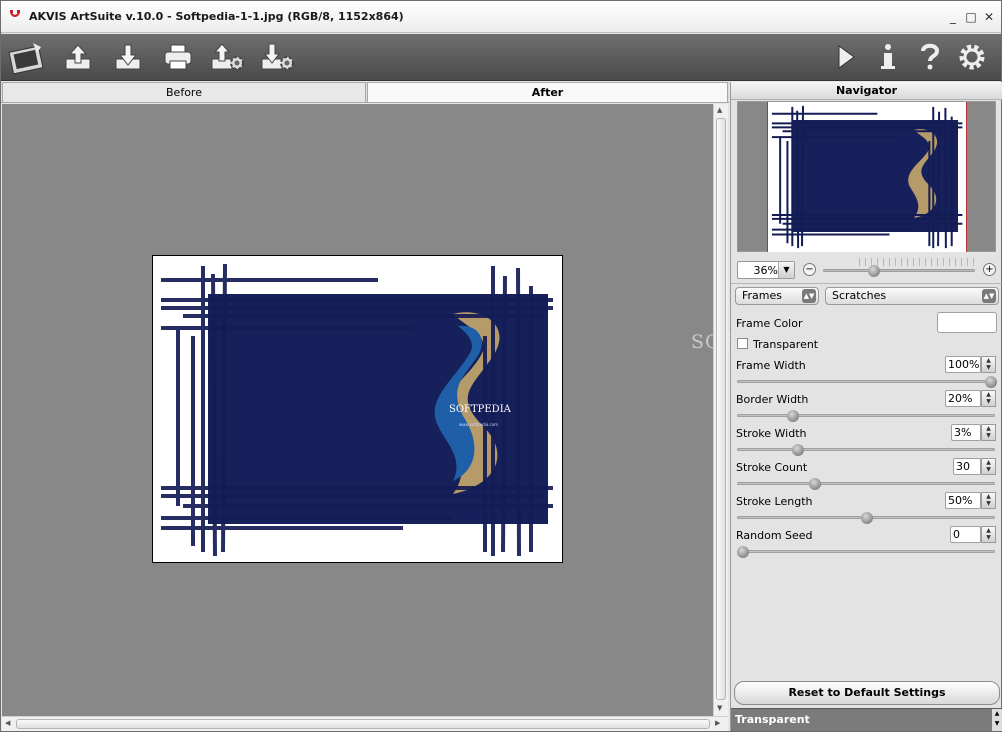  Describe the element at coordinates (769, 323) in the screenshot. I see `frame-color-label: Frame Color` at that location.